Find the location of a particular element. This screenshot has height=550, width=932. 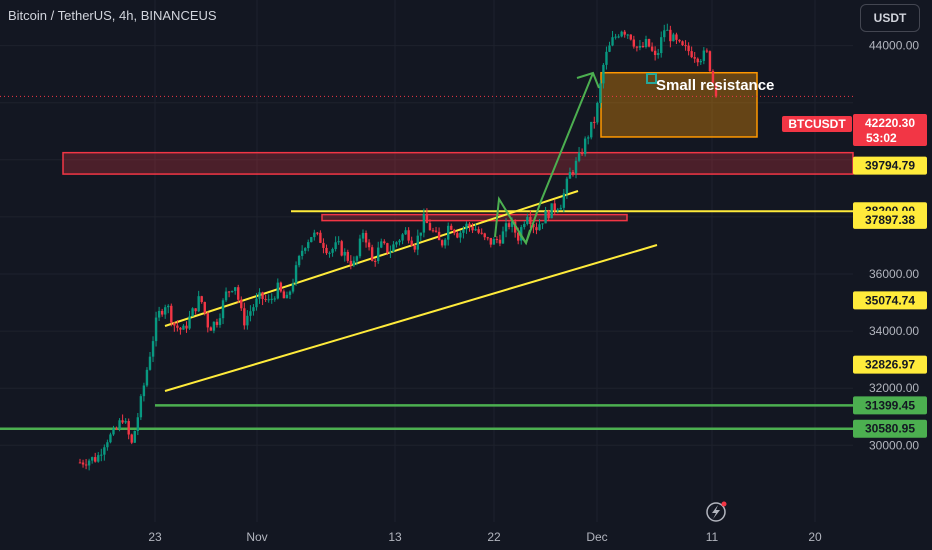

price-tag-text-35074.74: 35074.74 is located at coordinates (890, 300).